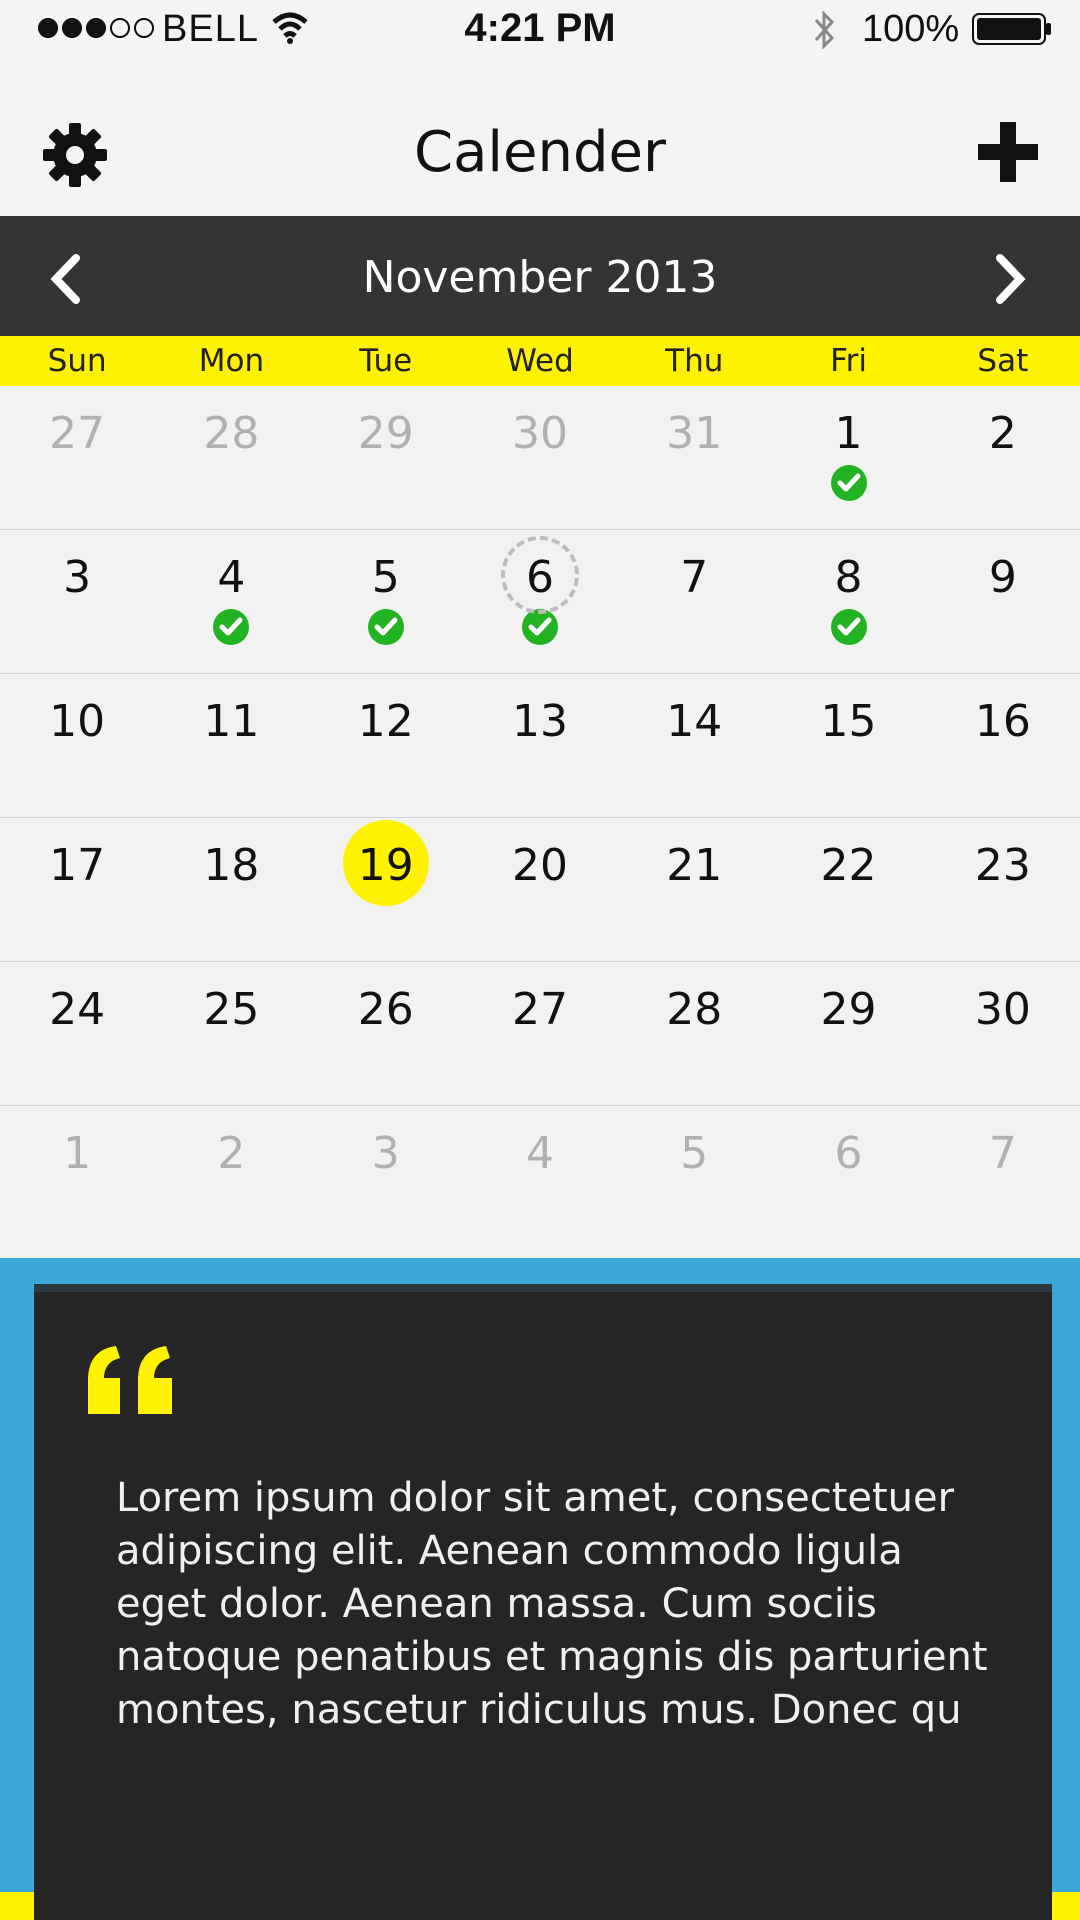 This screenshot has width=1080, height=1920. I want to click on day-number: 29, so click(848, 1009).